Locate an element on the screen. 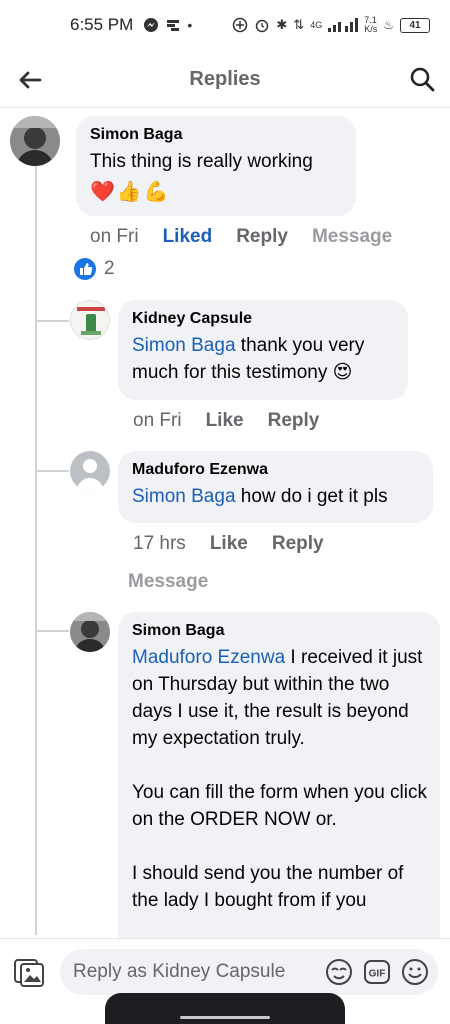 The image size is (450, 1024). comment-emojis: ❤️ 👍 💪 is located at coordinates (216, 191).